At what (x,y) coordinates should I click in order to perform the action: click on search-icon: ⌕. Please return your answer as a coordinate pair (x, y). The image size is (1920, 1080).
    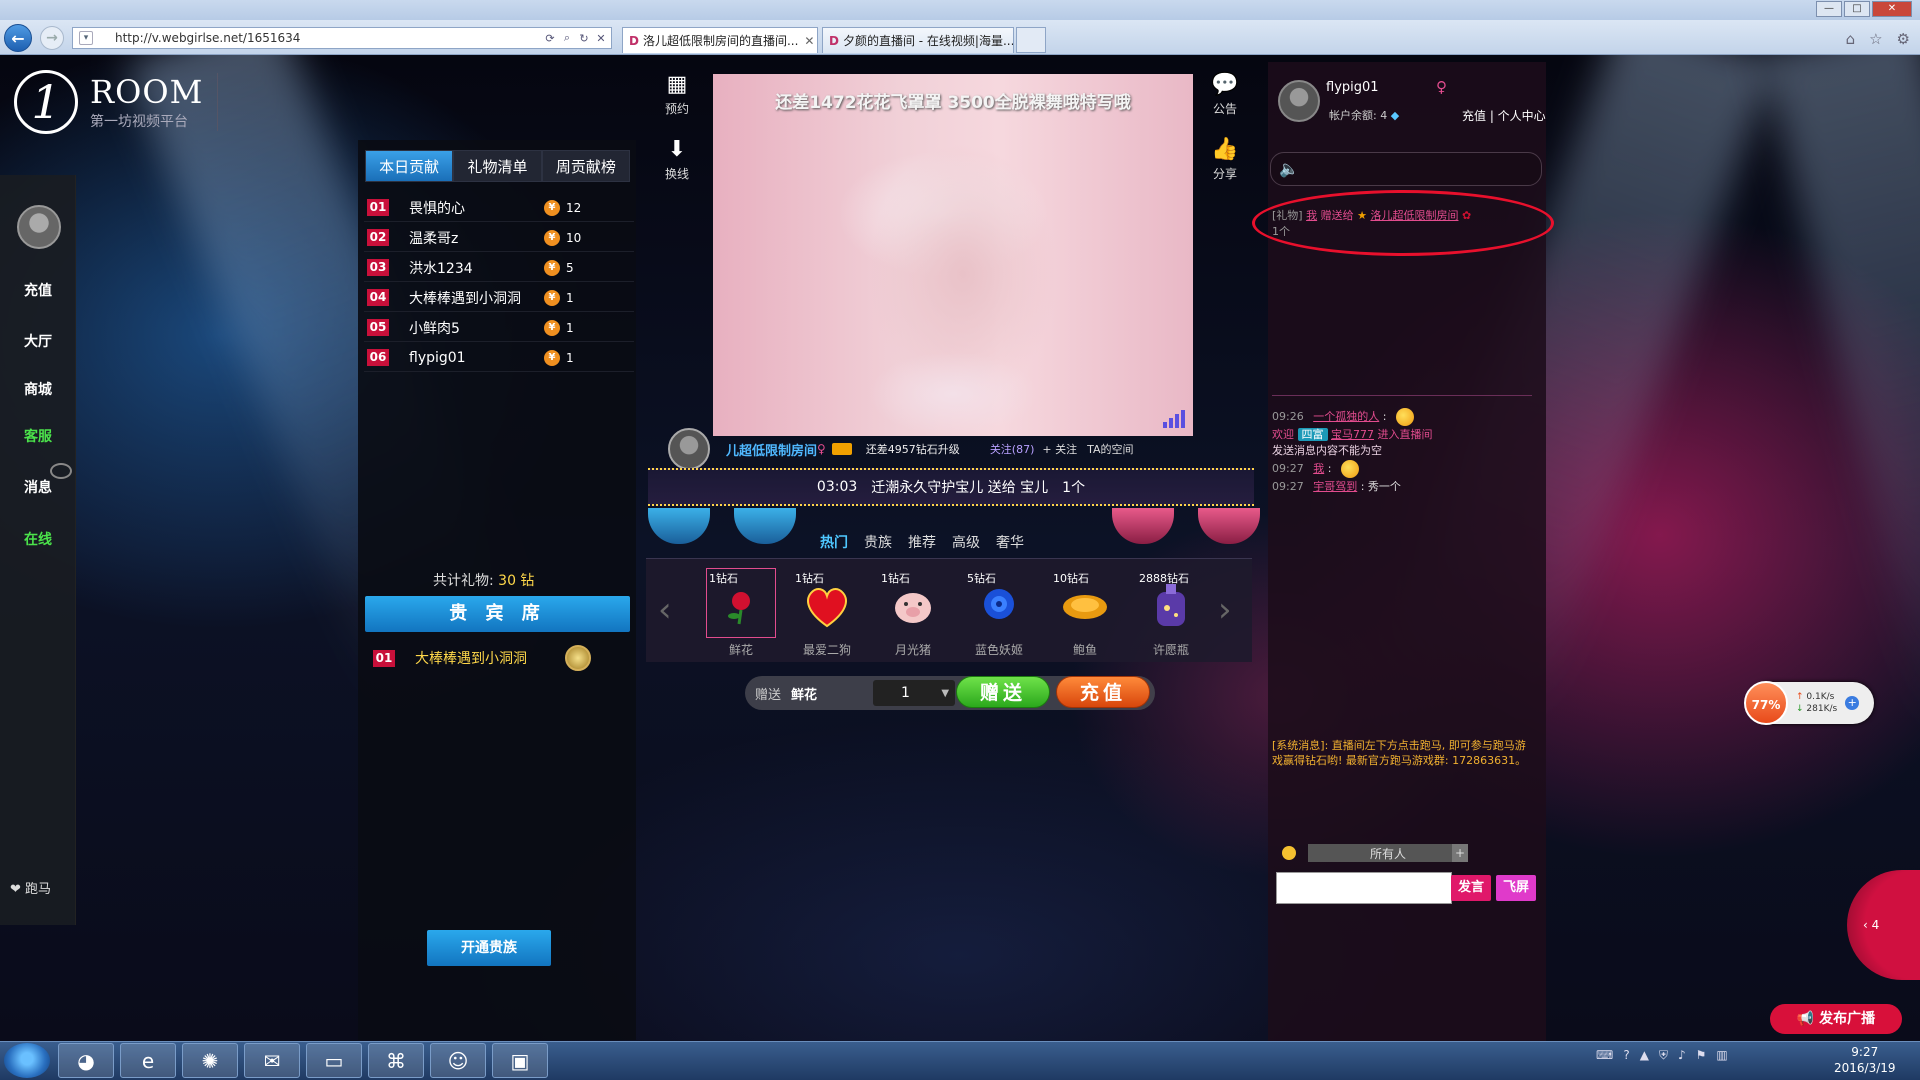
    Looking at the image, I should click on (567, 38).